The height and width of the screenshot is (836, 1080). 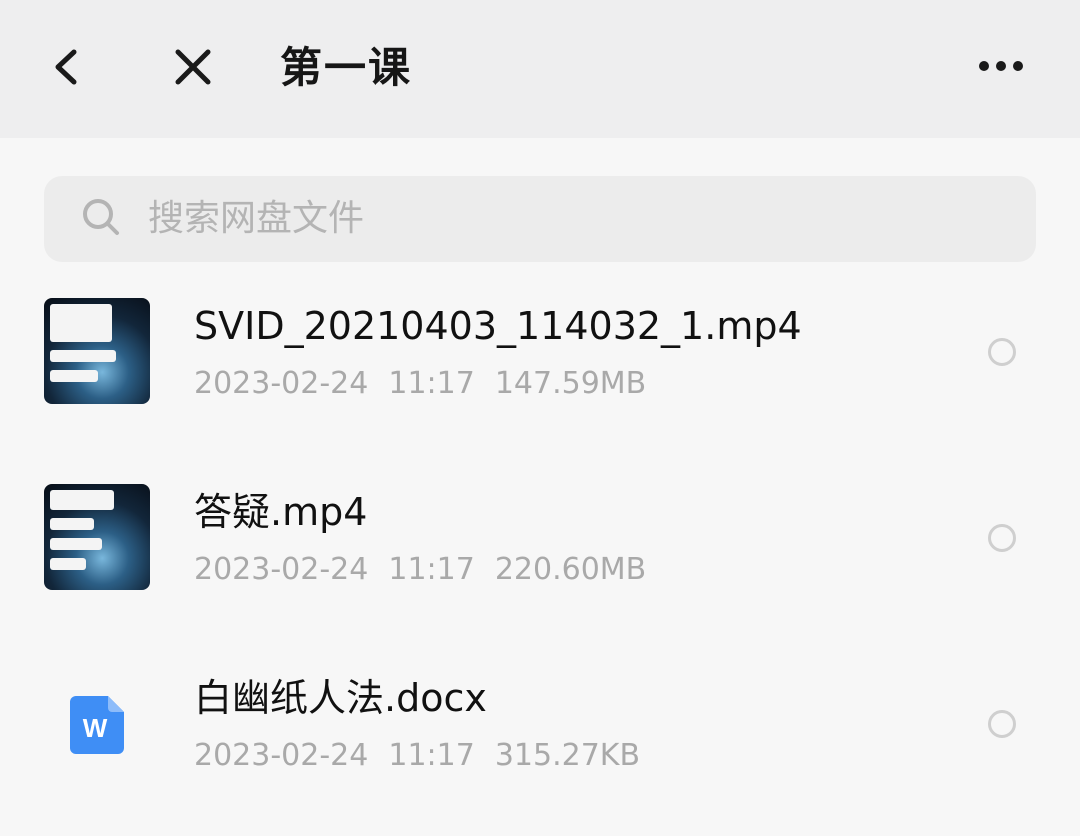 I want to click on chevron-left-icon, so click(x=66, y=67).